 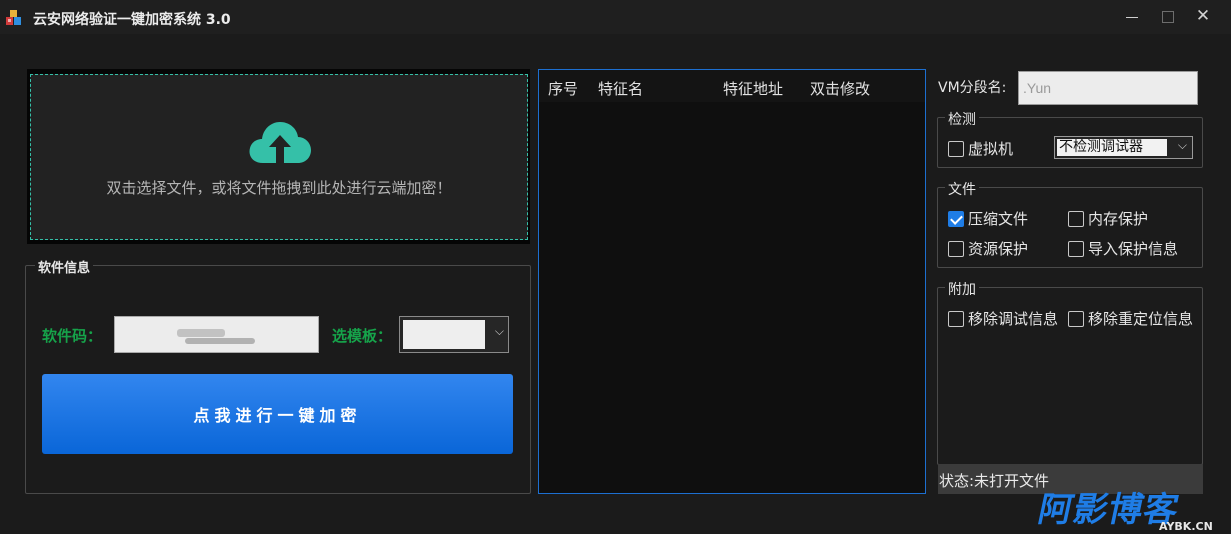 What do you see at coordinates (1013, 319) in the screenshot?
I see `remove-debug-info-label: 移除调试信息` at bounding box center [1013, 319].